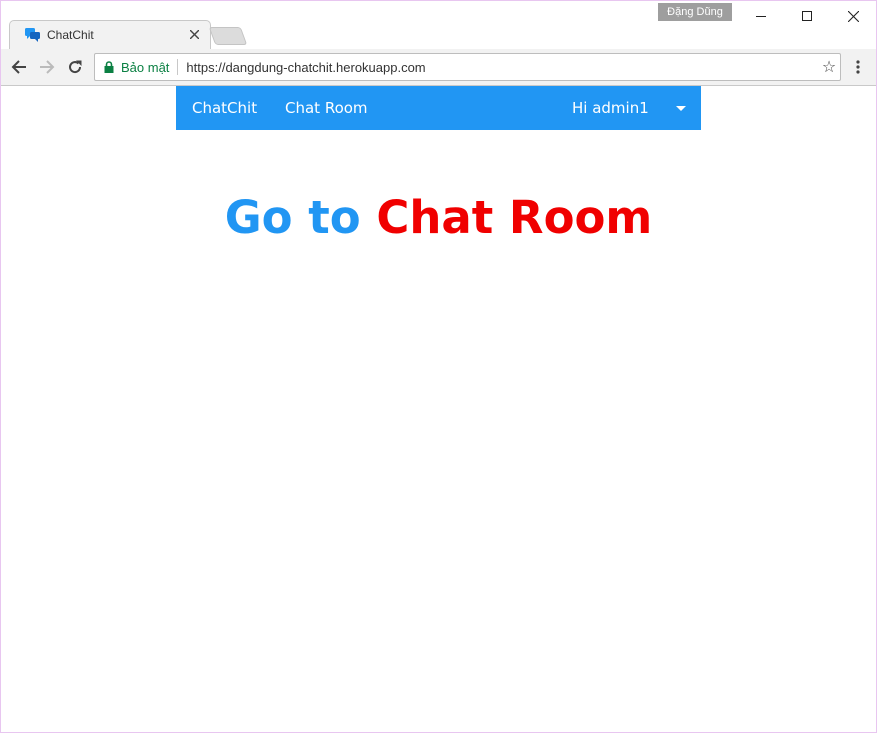 The height and width of the screenshot is (733, 877). What do you see at coordinates (194, 35) in the screenshot?
I see `tab-close-icon` at bounding box center [194, 35].